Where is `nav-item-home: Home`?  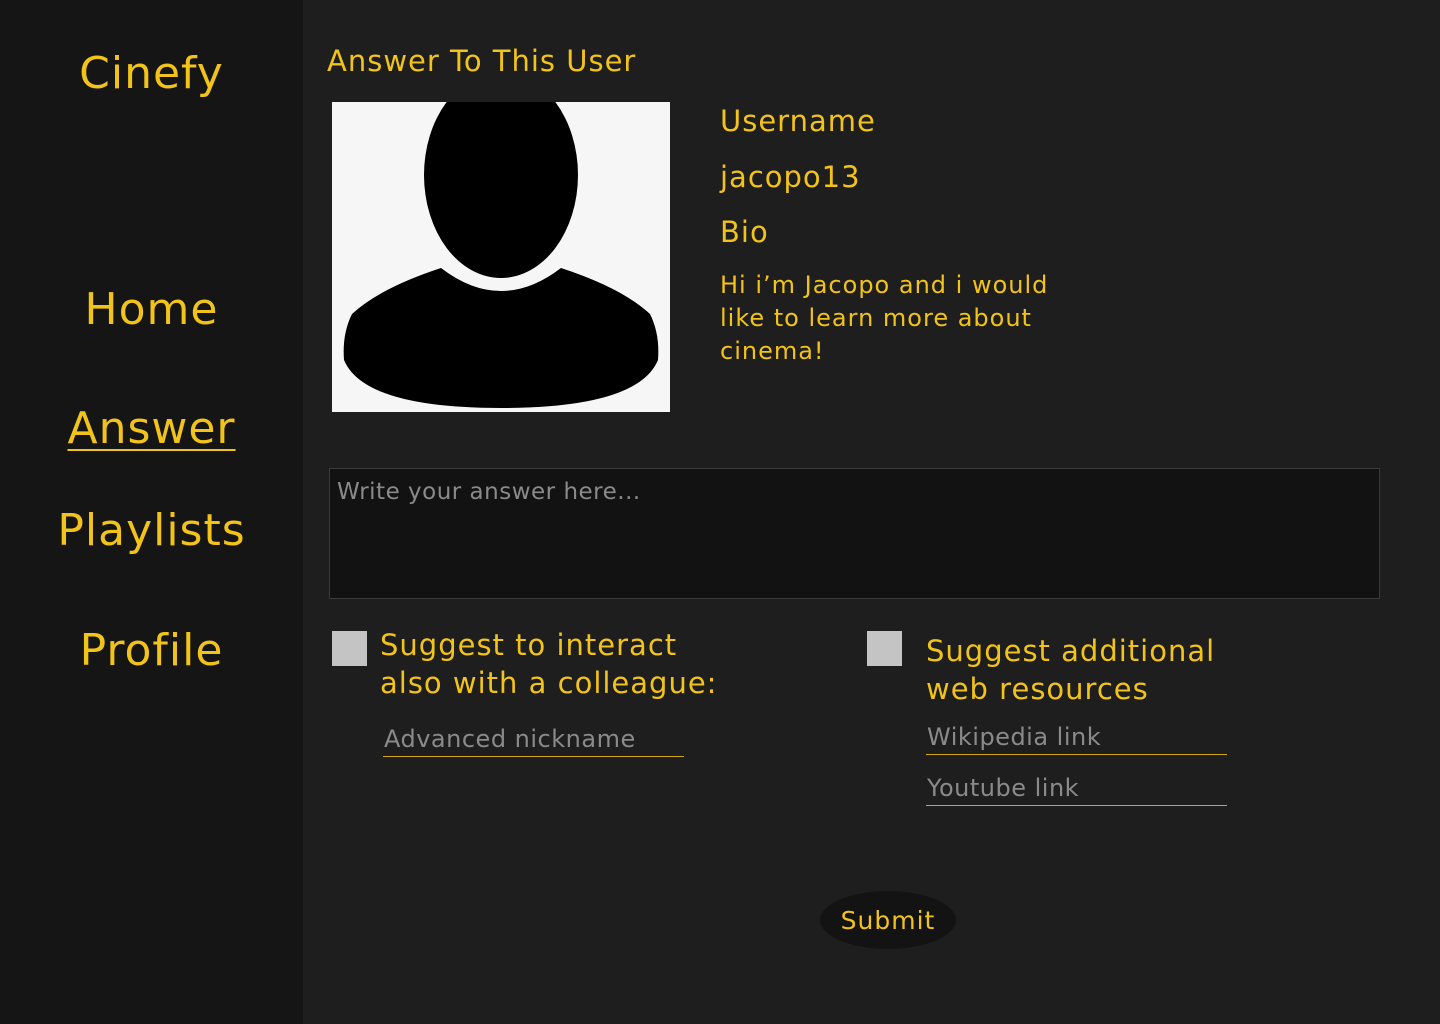 nav-item-home: Home is located at coordinates (151, 309).